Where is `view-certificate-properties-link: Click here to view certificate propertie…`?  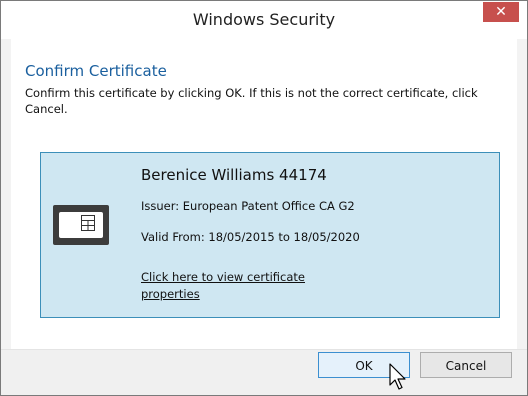 view-certificate-properties-link: Click here to view certificate propertie… is located at coordinates (241, 286).